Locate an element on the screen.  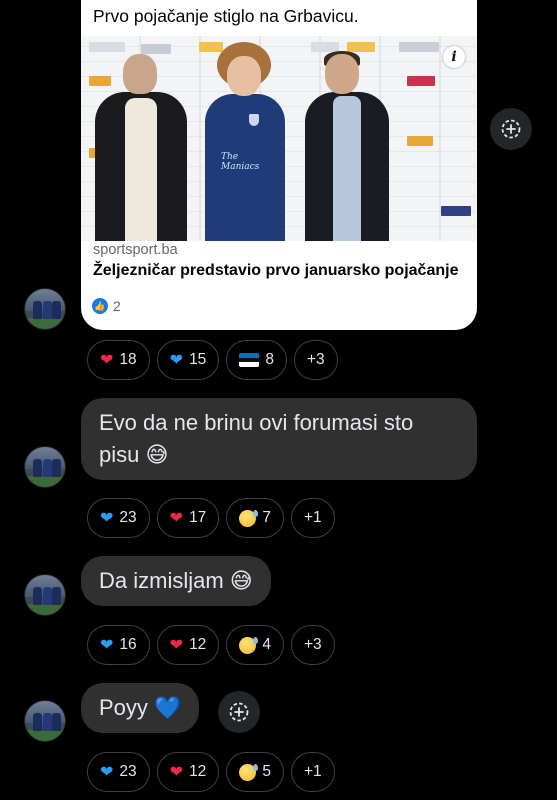
info-icon: i is located at coordinates (454, 57).